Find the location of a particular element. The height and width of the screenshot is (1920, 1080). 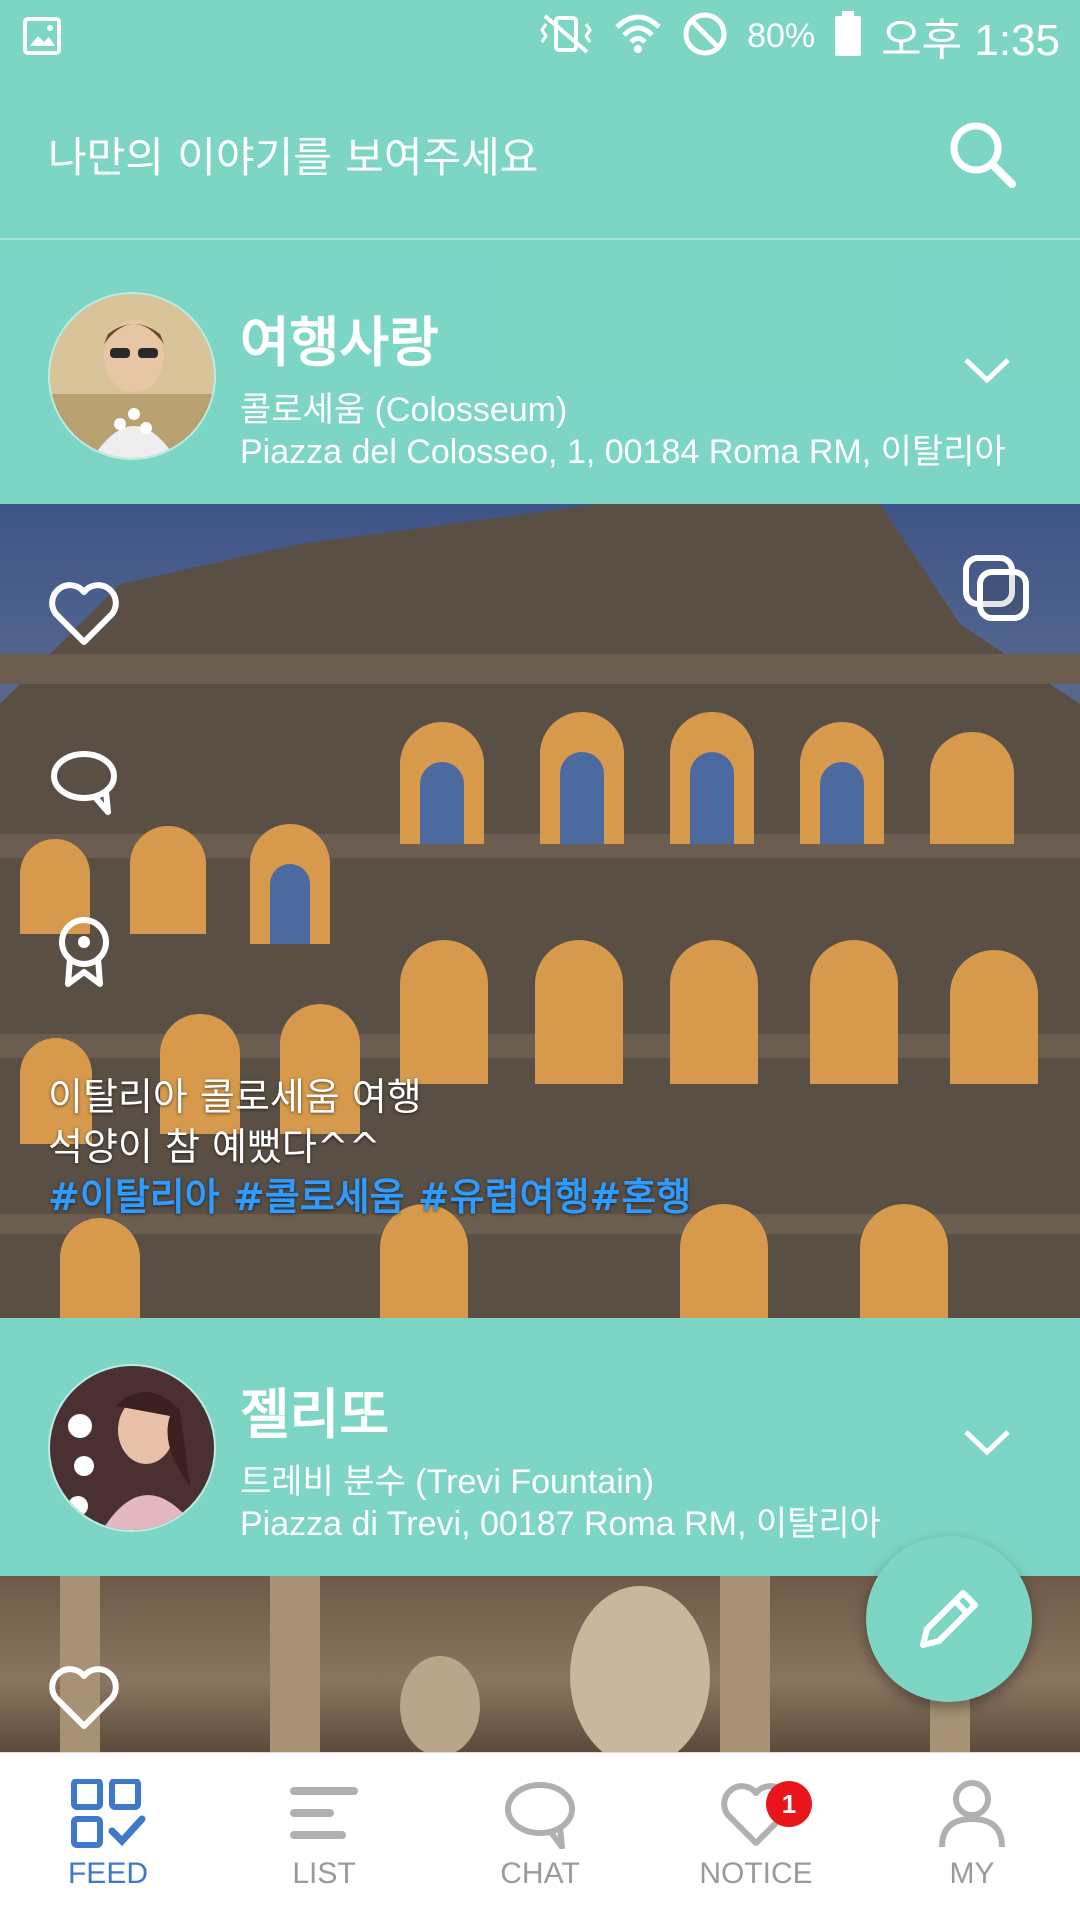

comment-icon is located at coordinates (84, 782).